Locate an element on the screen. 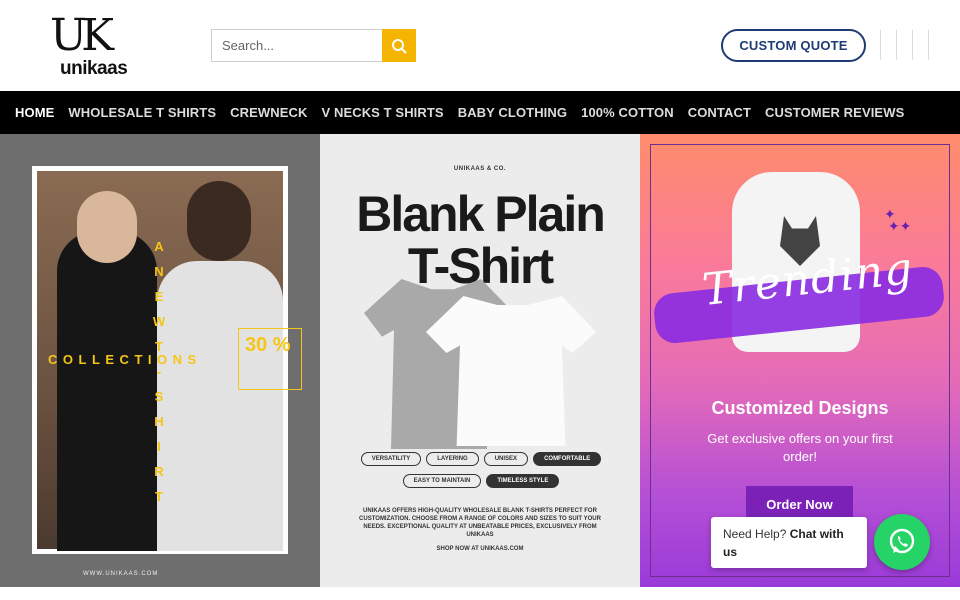  tag: LAYERING is located at coordinates (452, 459).